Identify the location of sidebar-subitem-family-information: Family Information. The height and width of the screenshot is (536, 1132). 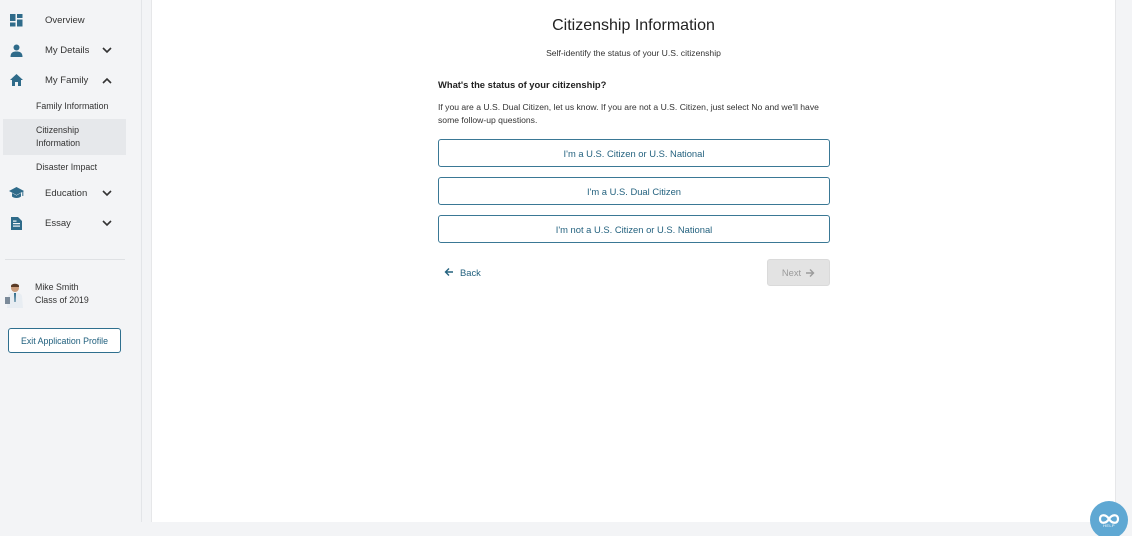
(64, 106).